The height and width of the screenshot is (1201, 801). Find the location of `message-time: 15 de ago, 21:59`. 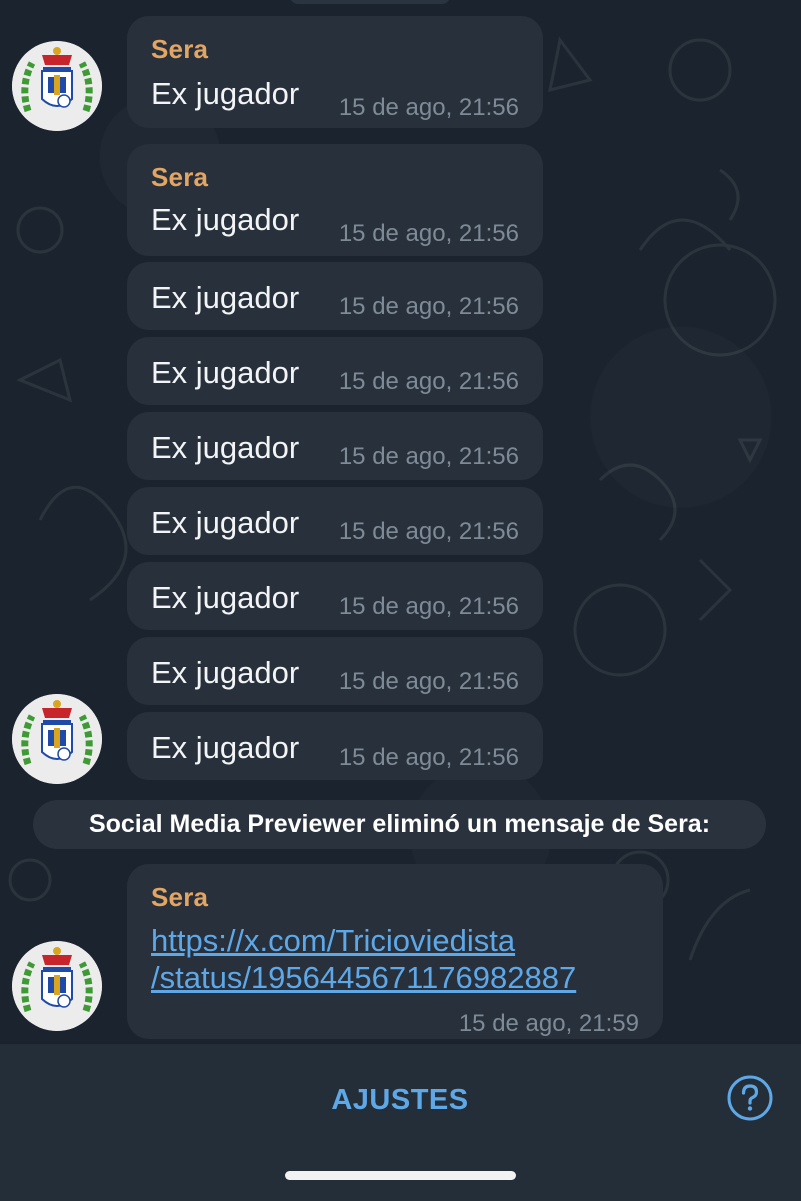

message-time: 15 de ago, 21:59 is located at coordinates (548, 1023).